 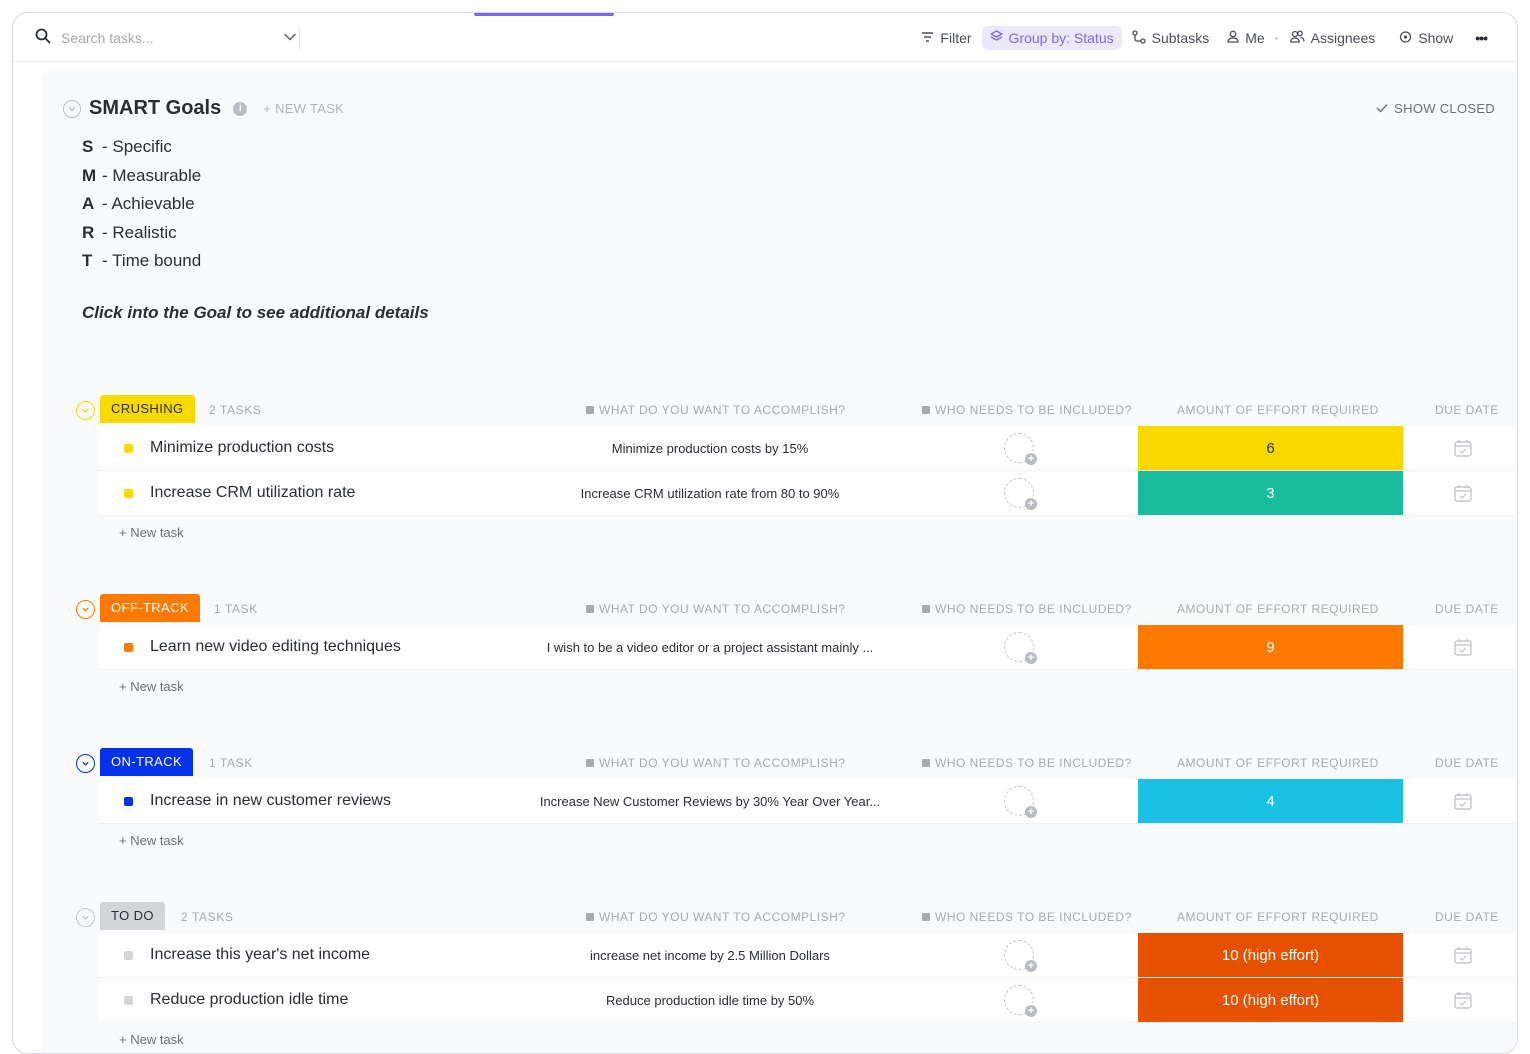 I want to click on task-name: Reduce production idle time, so click(x=249, y=1000).